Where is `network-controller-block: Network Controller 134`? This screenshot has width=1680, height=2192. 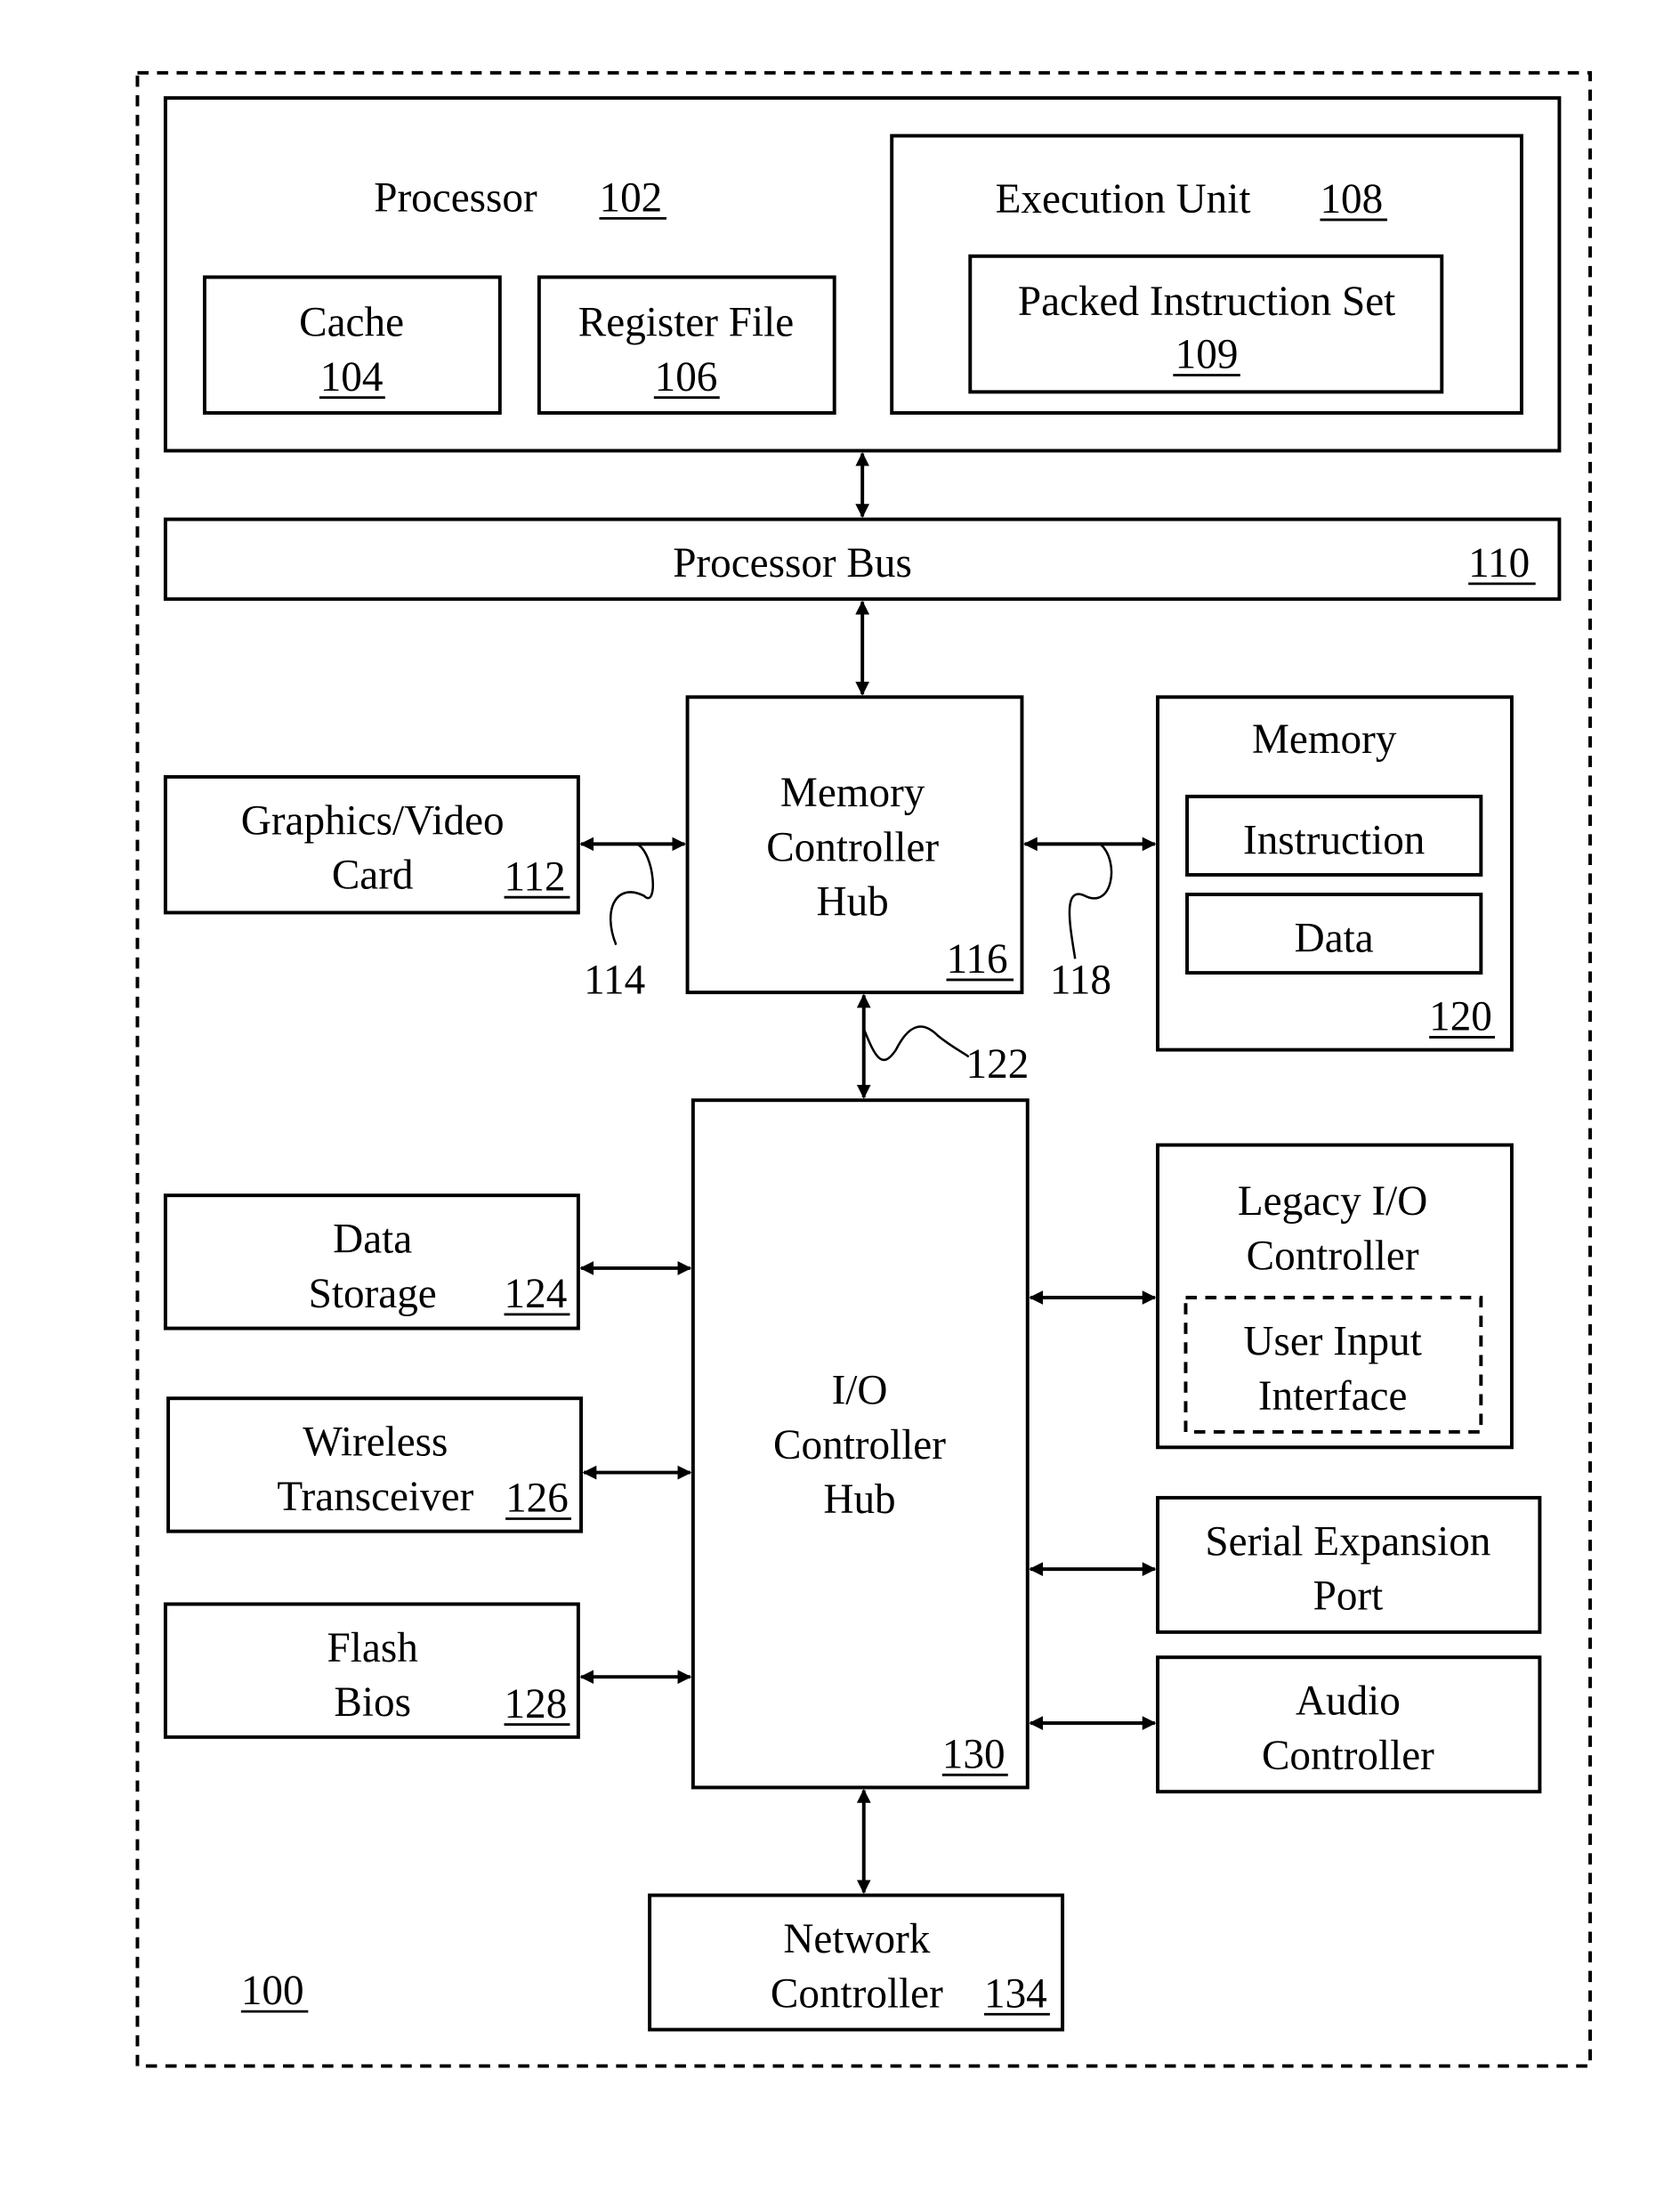
network-controller-block: Network Controller 134 is located at coordinates (856, 1962).